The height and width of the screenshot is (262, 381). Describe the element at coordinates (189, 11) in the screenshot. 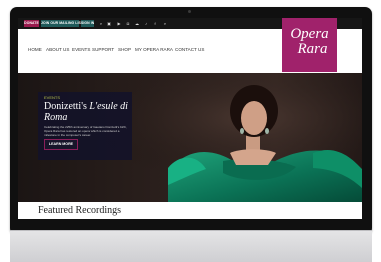

I see `camera-icon` at that location.